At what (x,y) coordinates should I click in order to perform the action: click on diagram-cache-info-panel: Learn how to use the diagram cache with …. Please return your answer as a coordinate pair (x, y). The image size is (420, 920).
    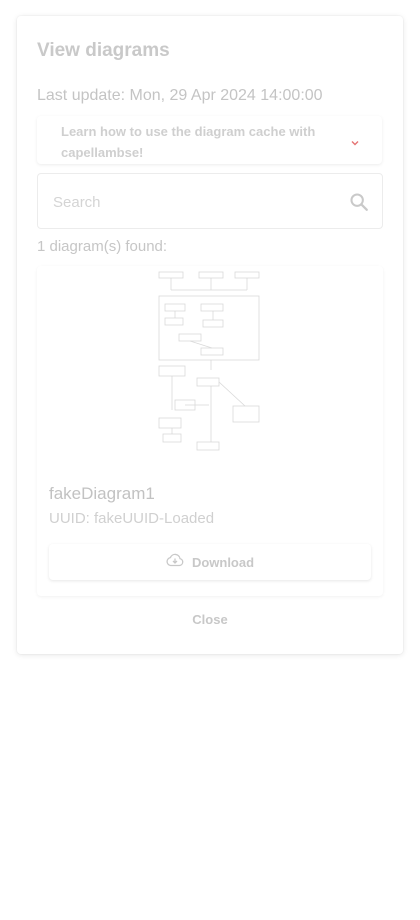
    Looking at the image, I should click on (209, 140).